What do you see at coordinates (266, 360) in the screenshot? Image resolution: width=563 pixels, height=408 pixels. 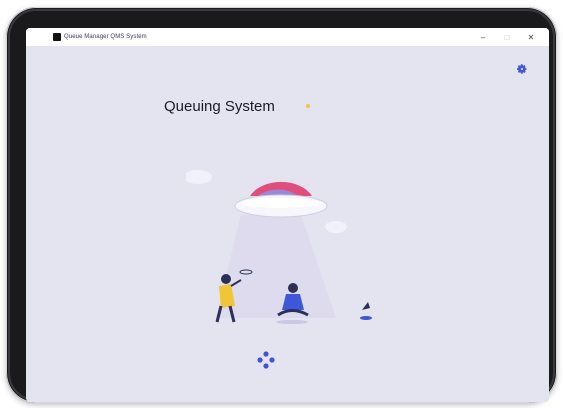 I see `loading-dots-icon` at bounding box center [266, 360].